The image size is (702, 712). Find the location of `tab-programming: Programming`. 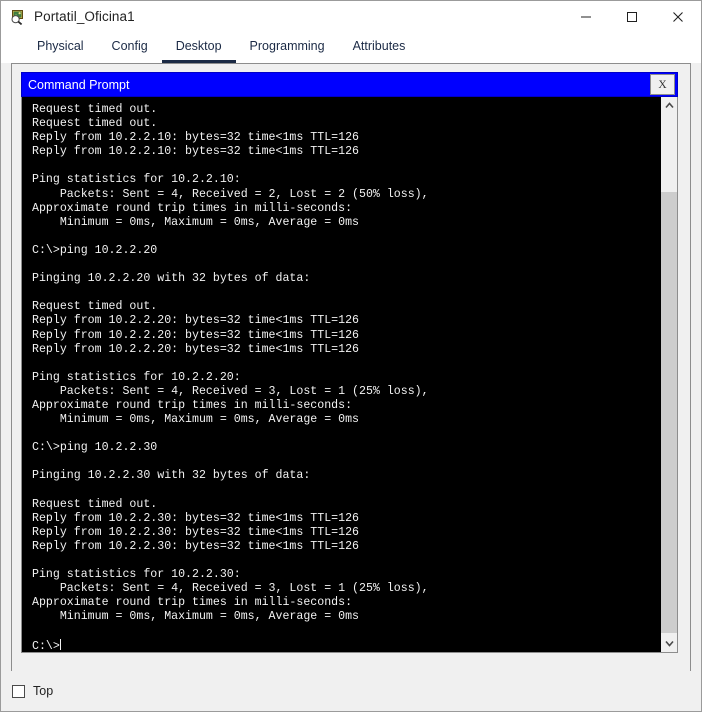

tab-programming: Programming is located at coordinates (287, 51).